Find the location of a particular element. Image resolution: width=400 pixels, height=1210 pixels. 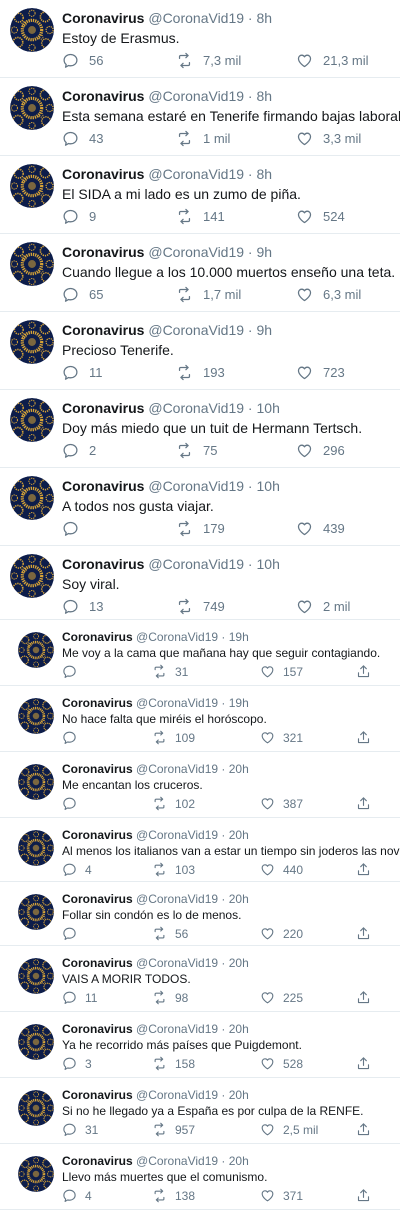

like-button: 157 is located at coordinates (281, 671).